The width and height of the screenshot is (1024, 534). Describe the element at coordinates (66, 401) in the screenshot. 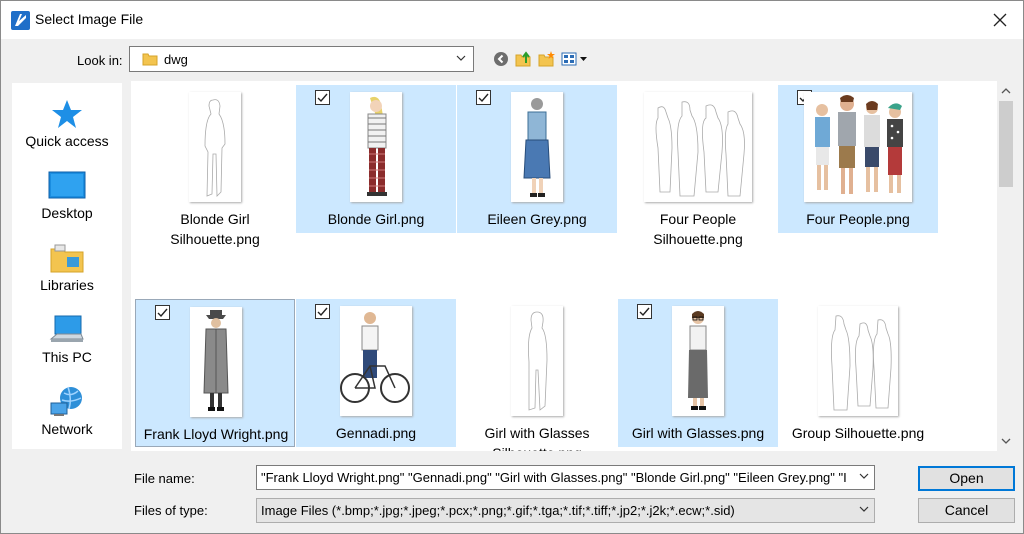

I see `network-icon` at that location.